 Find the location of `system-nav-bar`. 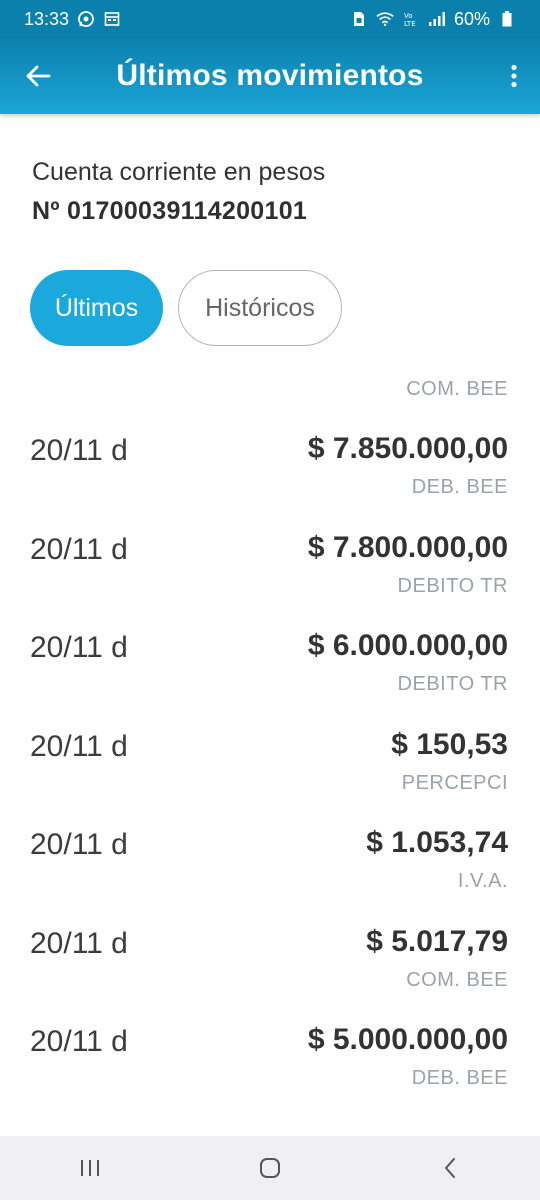

system-nav-bar is located at coordinates (270, 1168).